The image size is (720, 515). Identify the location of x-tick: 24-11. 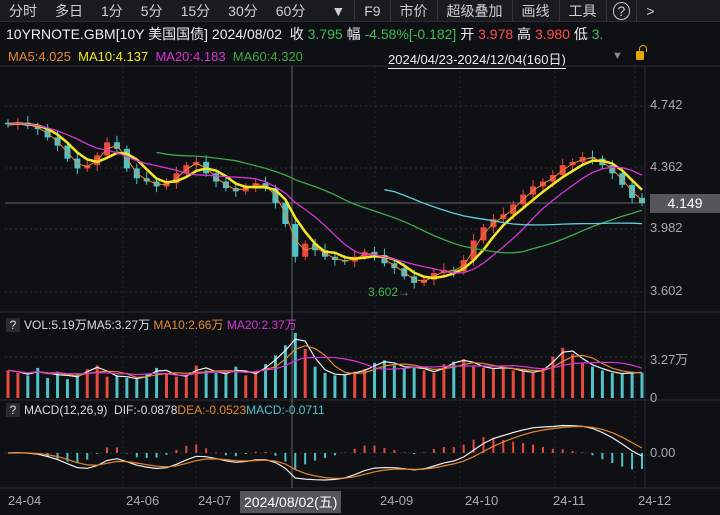
(569, 500).